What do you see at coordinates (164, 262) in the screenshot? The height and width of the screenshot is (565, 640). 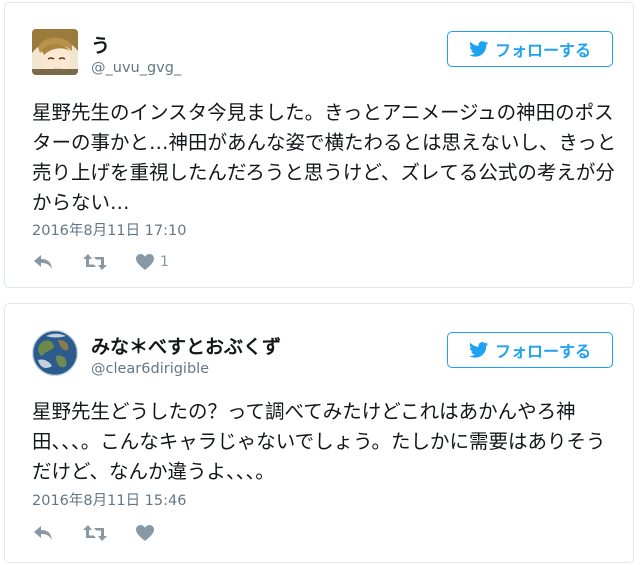 I see `like-count: 1` at bounding box center [164, 262].